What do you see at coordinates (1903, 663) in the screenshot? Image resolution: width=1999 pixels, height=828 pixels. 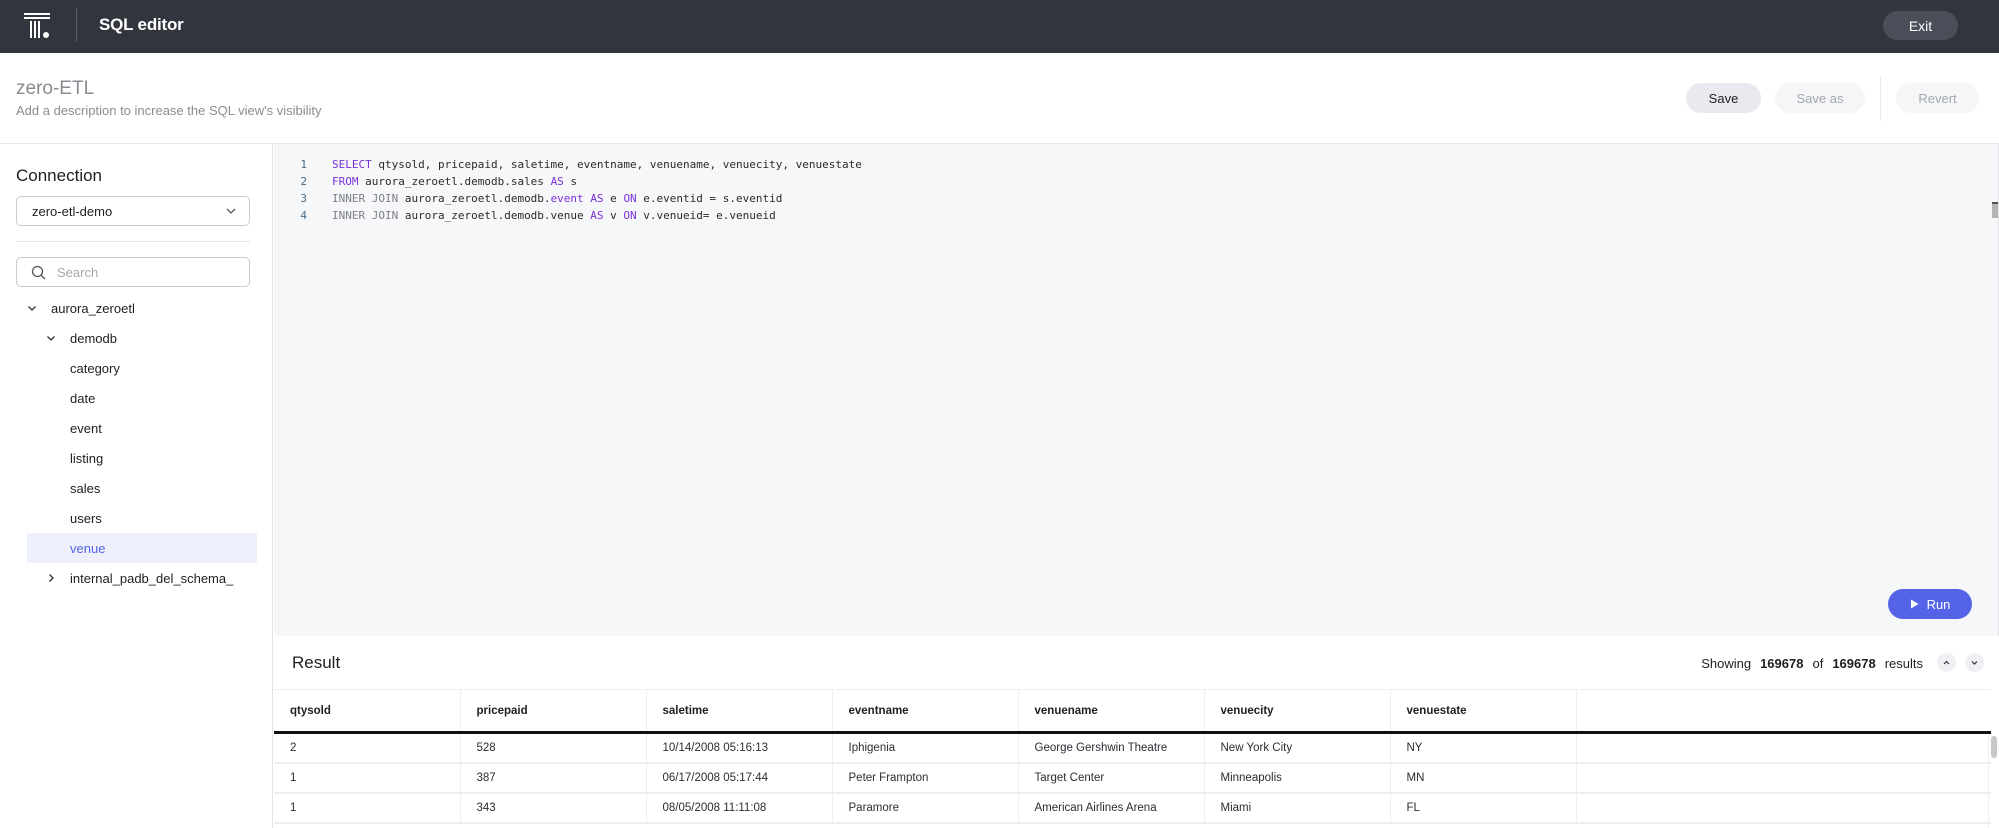 I see `results-label: results` at bounding box center [1903, 663].